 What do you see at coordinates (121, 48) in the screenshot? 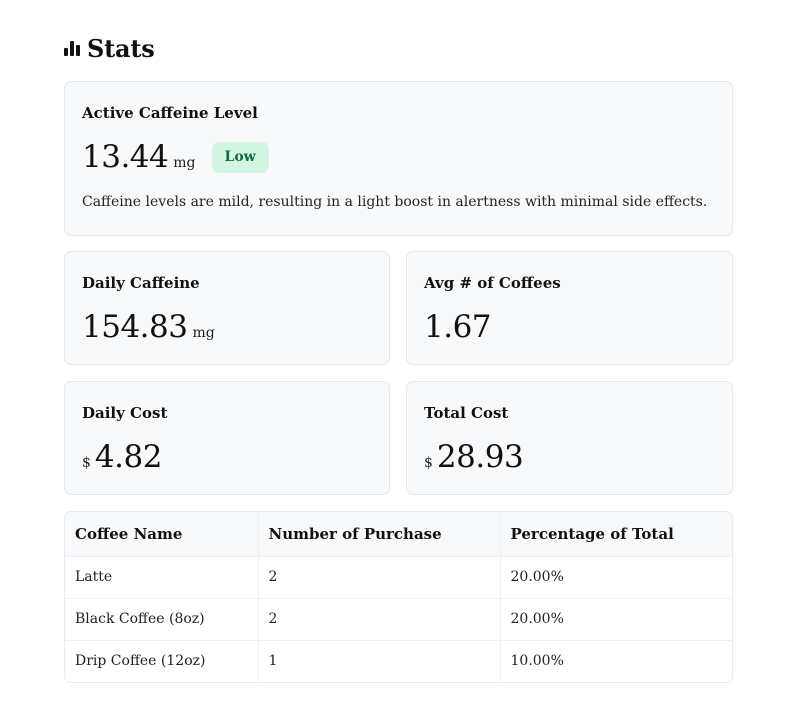
I see `page-title: Stats` at bounding box center [121, 48].